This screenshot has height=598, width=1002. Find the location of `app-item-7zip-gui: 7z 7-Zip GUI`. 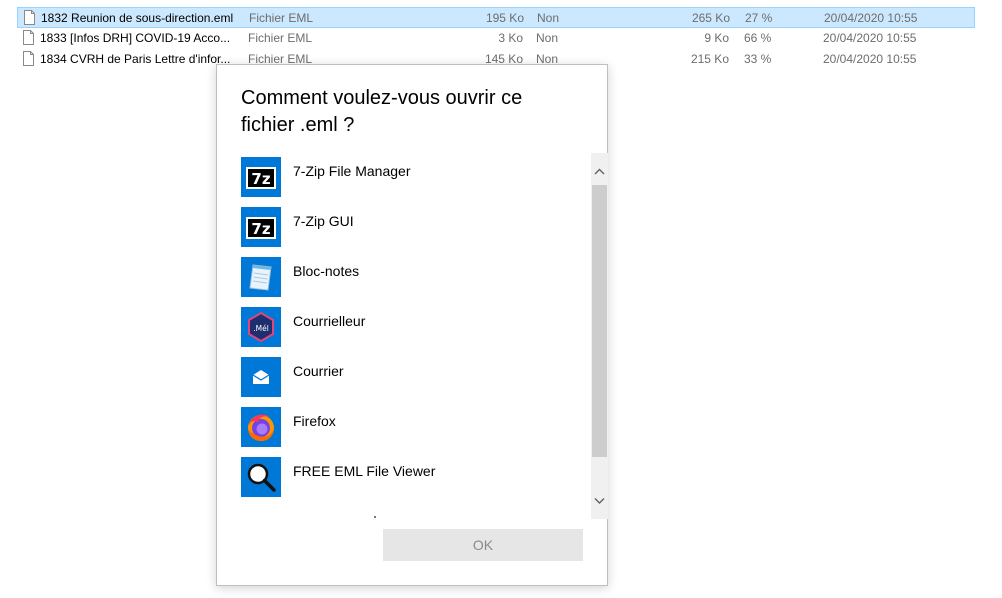

app-item-7zip-gui: 7z 7-Zip GUI is located at coordinates (414, 229).